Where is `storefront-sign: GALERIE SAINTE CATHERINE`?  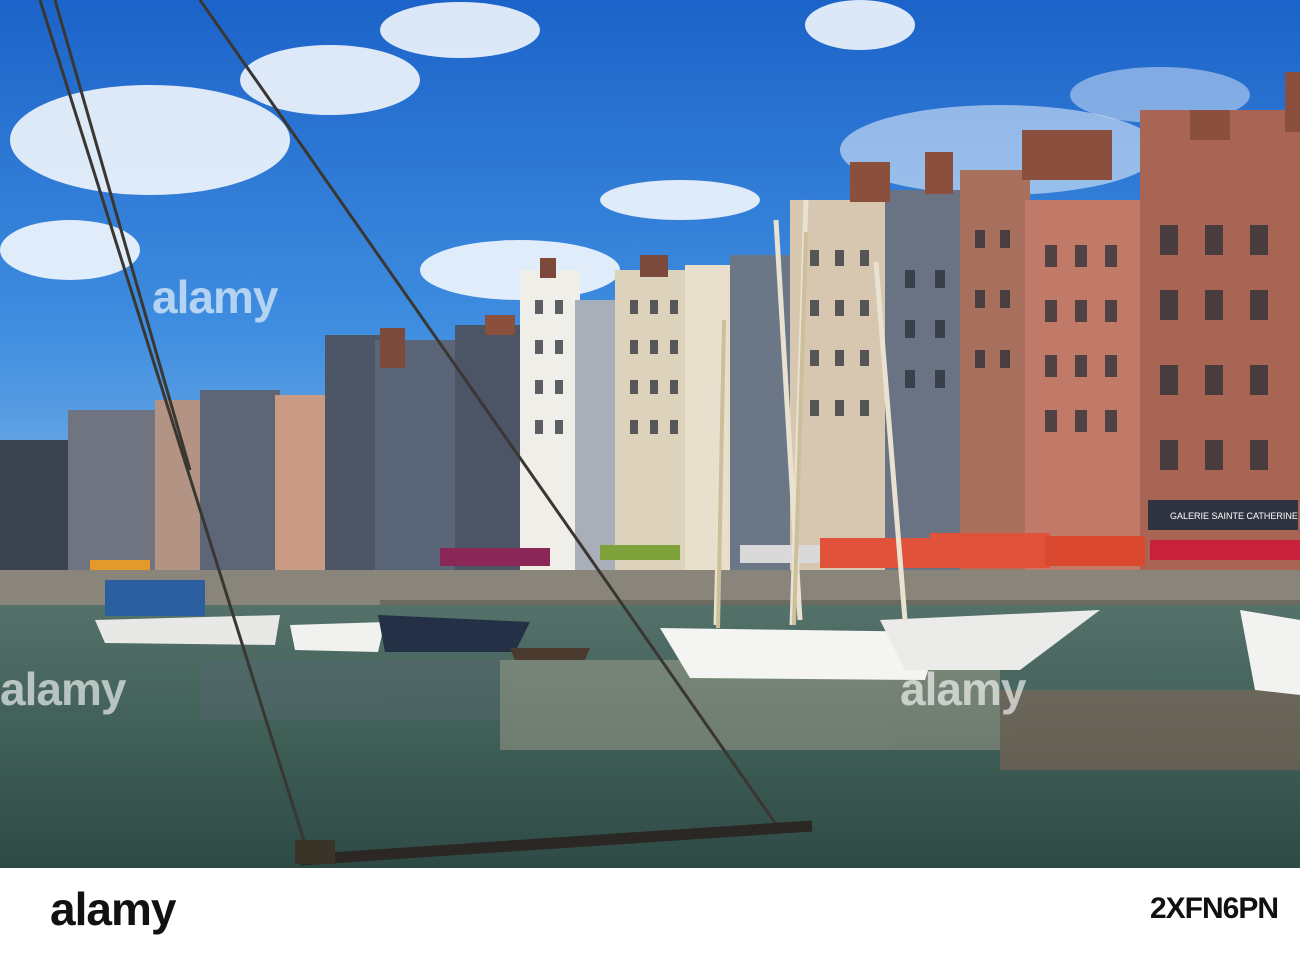
storefront-sign: GALERIE SAINTE CATHERINE is located at coordinates (1234, 516).